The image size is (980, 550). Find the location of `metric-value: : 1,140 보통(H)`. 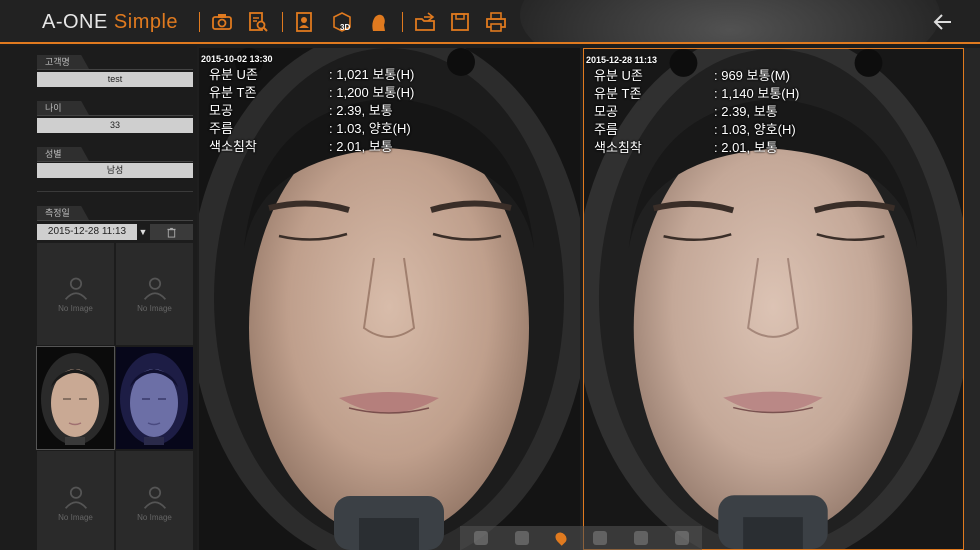

metric-value: : 1,140 보통(H) is located at coordinates (757, 93).